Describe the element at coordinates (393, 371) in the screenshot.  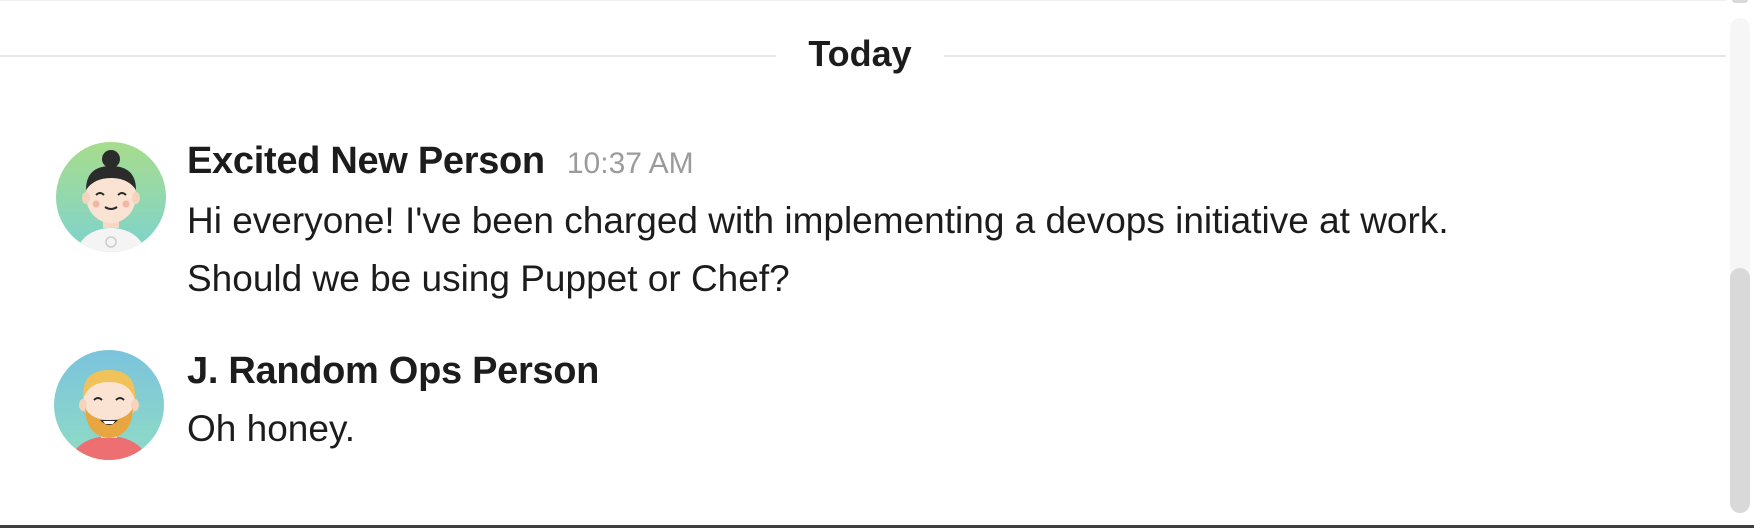
I see `sender-name: J. Random Ops Person` at that location.